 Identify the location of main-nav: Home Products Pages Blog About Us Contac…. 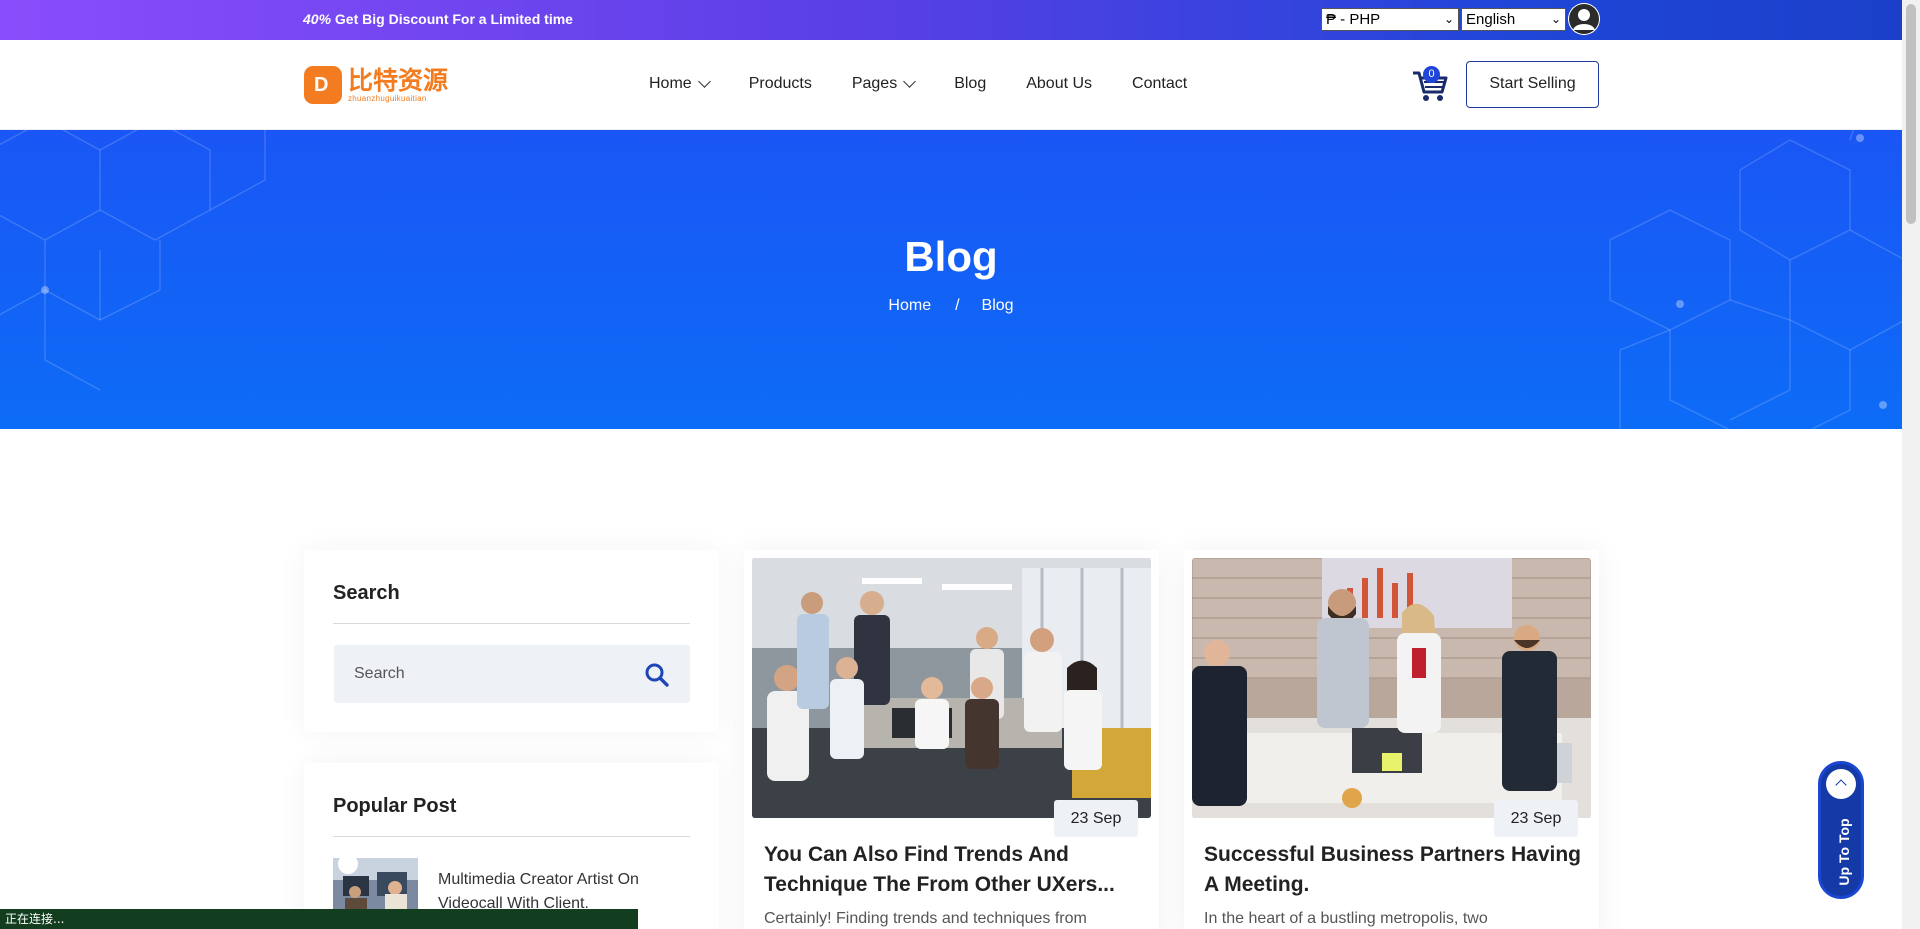
(938, 84).